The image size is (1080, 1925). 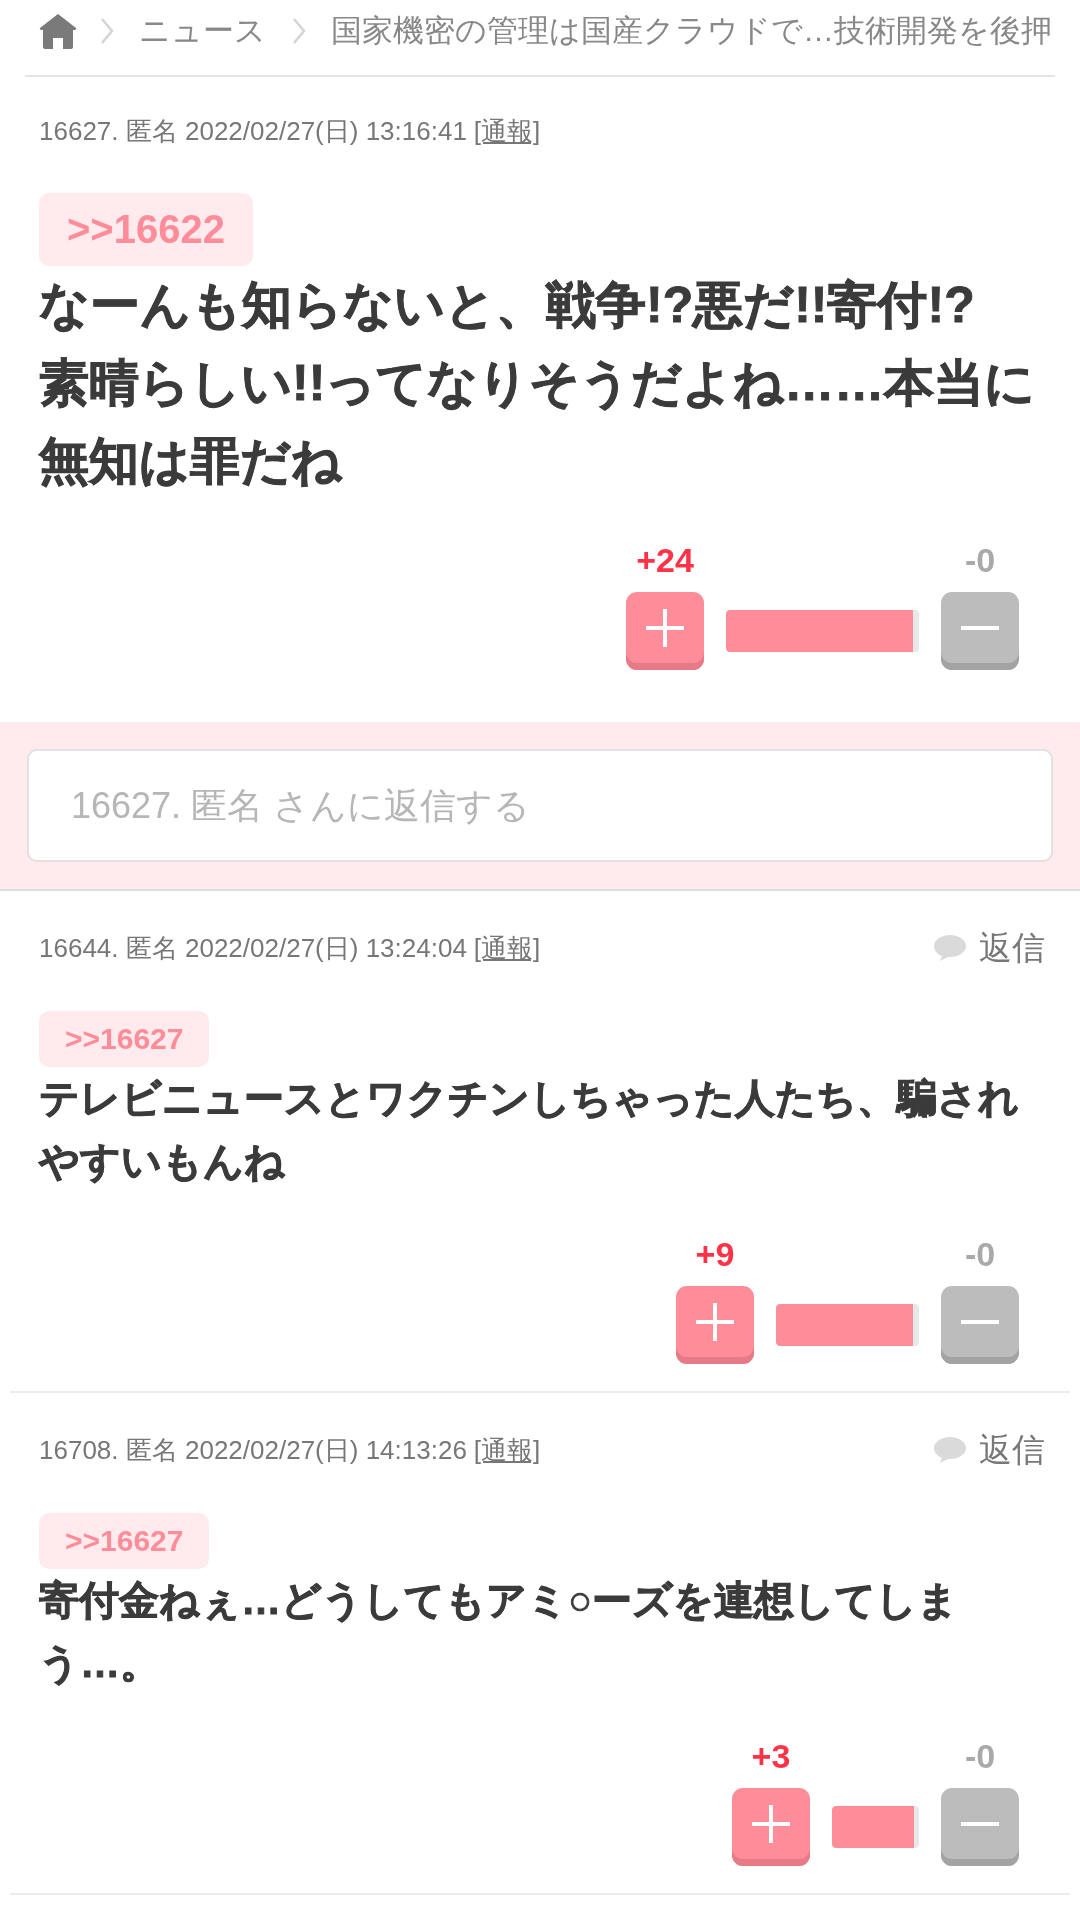 What do you see at coordinates (253, 948) in the screenshot?
I see `comment-meta: 16644. 匿名 2022/02/27(日) 13:24:04` at bounding box center [253, 948].